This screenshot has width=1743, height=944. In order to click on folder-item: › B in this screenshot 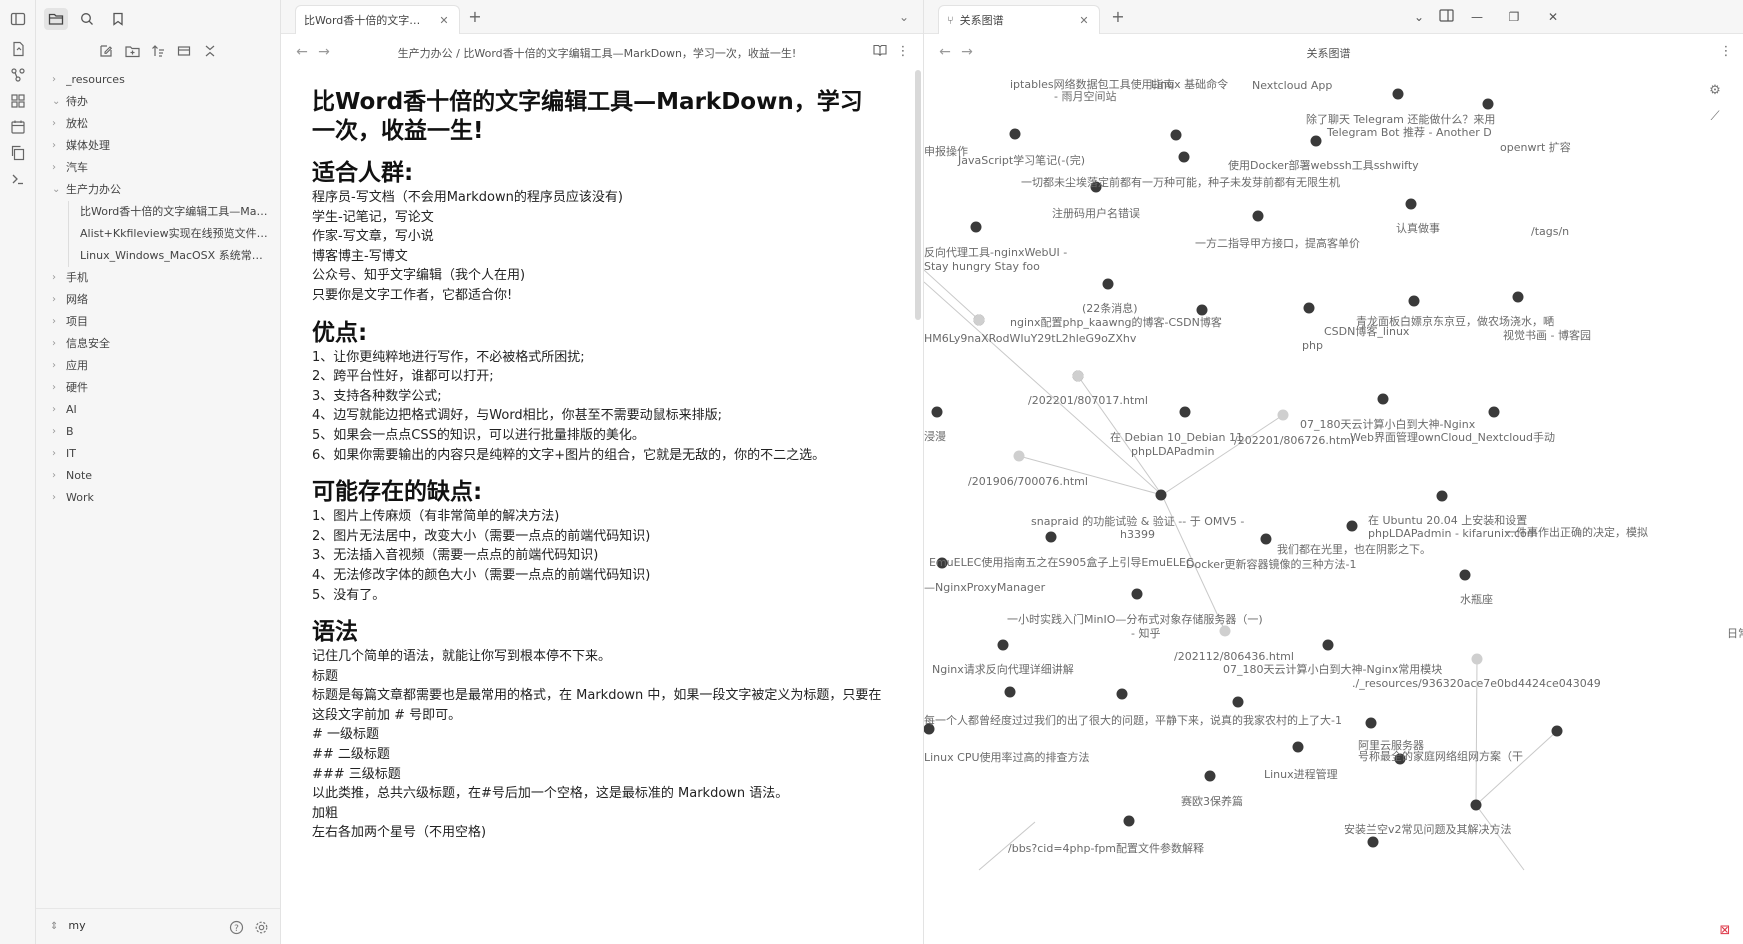, I will do `click(158, 432)`.